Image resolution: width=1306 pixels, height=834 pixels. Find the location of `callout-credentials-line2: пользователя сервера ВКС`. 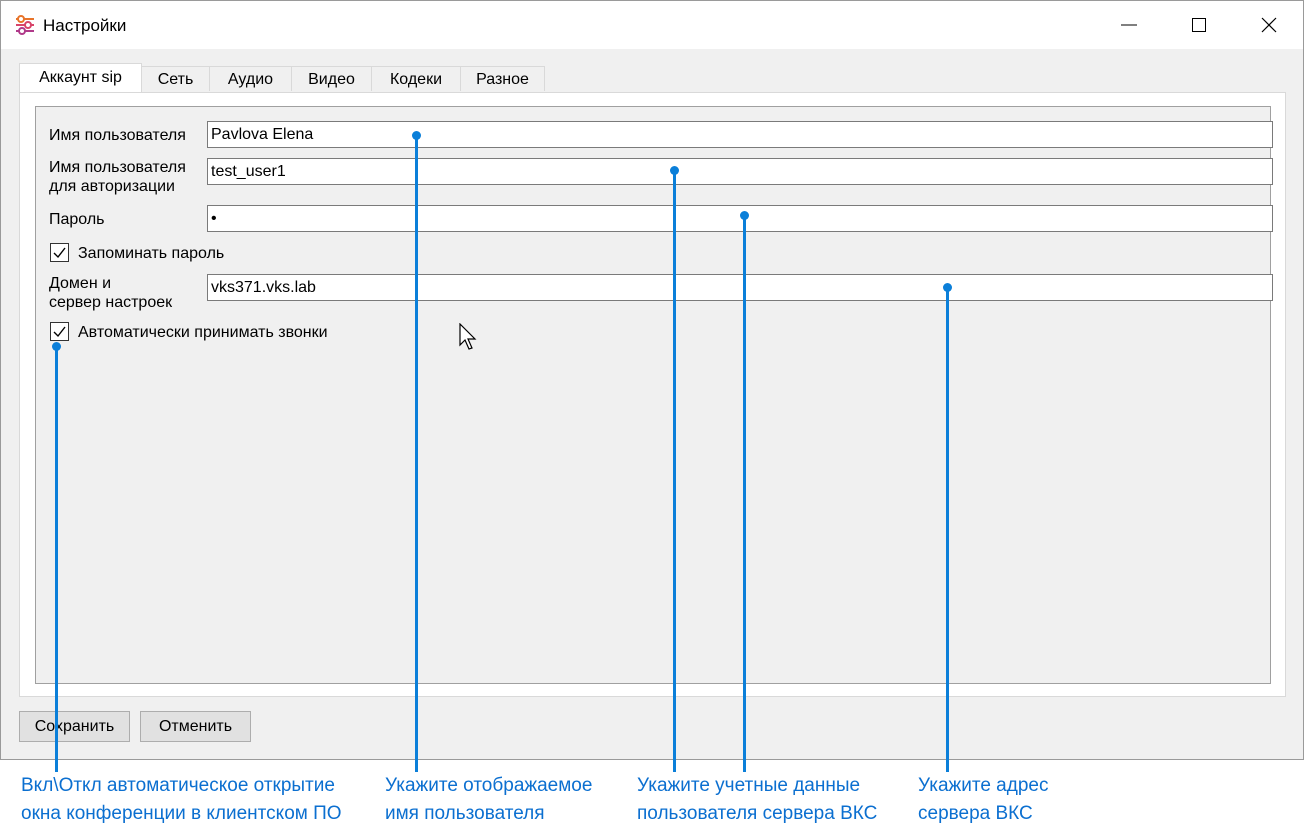

callout-credentials-line2: пользователя сервера ВКС is located at coordinates (757, 813).